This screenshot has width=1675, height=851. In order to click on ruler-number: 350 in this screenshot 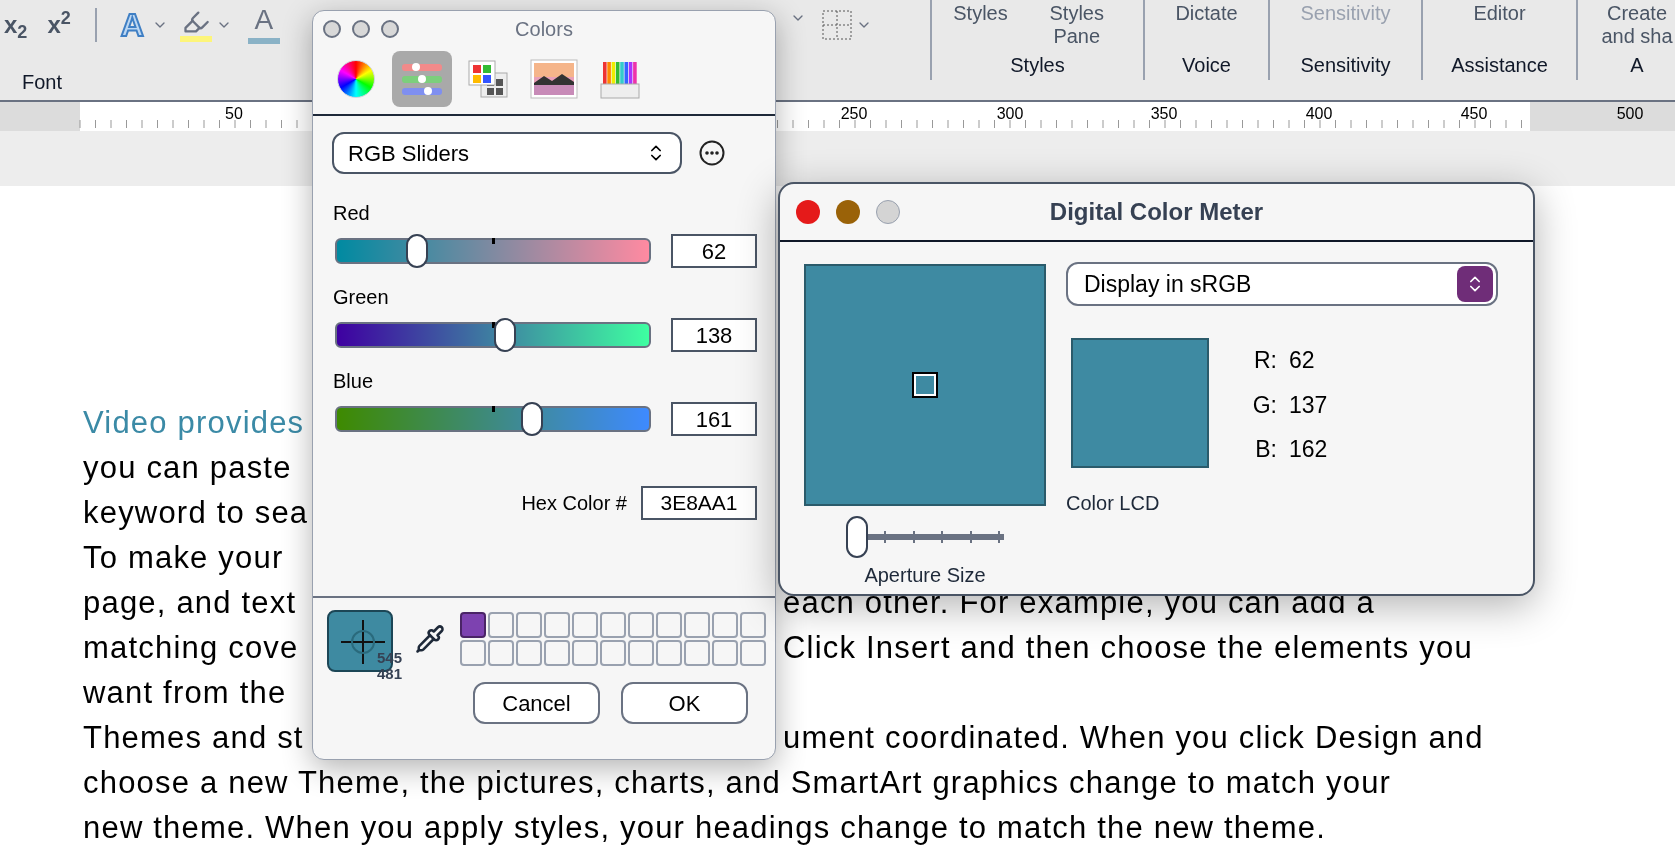, I will do `click(1164, 114)`.